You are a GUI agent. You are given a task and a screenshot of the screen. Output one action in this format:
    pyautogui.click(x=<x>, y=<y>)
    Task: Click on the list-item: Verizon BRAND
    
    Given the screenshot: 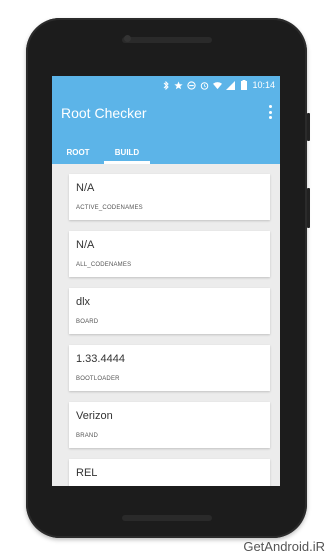 What is the action you would take?
    pyautogui.click(x=169, y=425)
    